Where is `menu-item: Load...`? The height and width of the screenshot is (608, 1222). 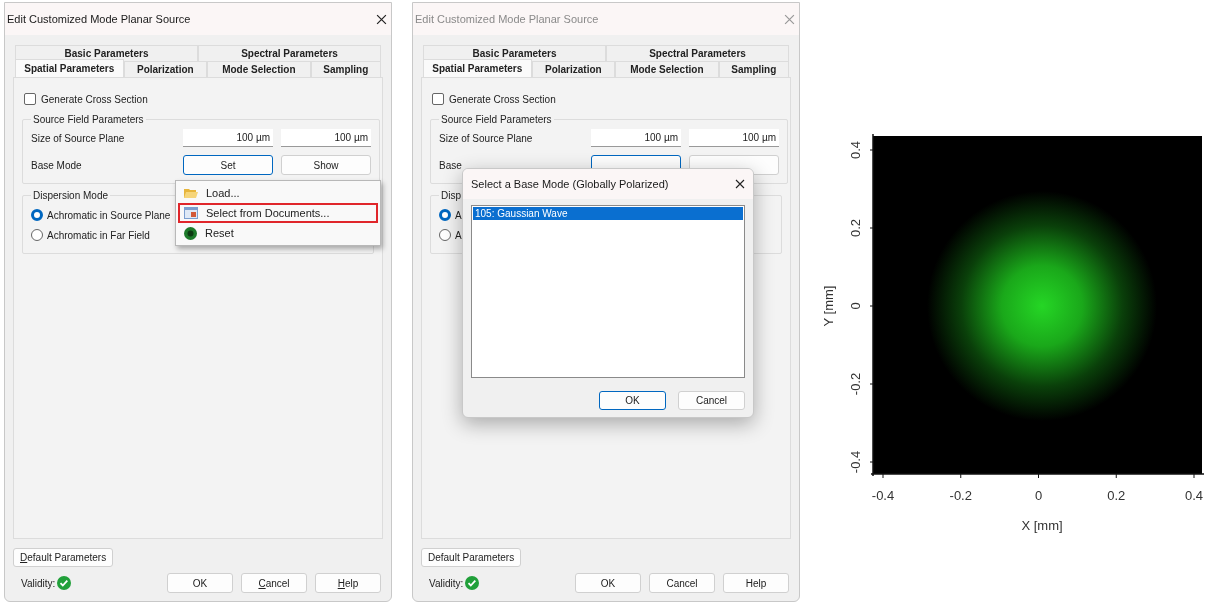
menu-item: Load... is located at coordinates (278, 193).